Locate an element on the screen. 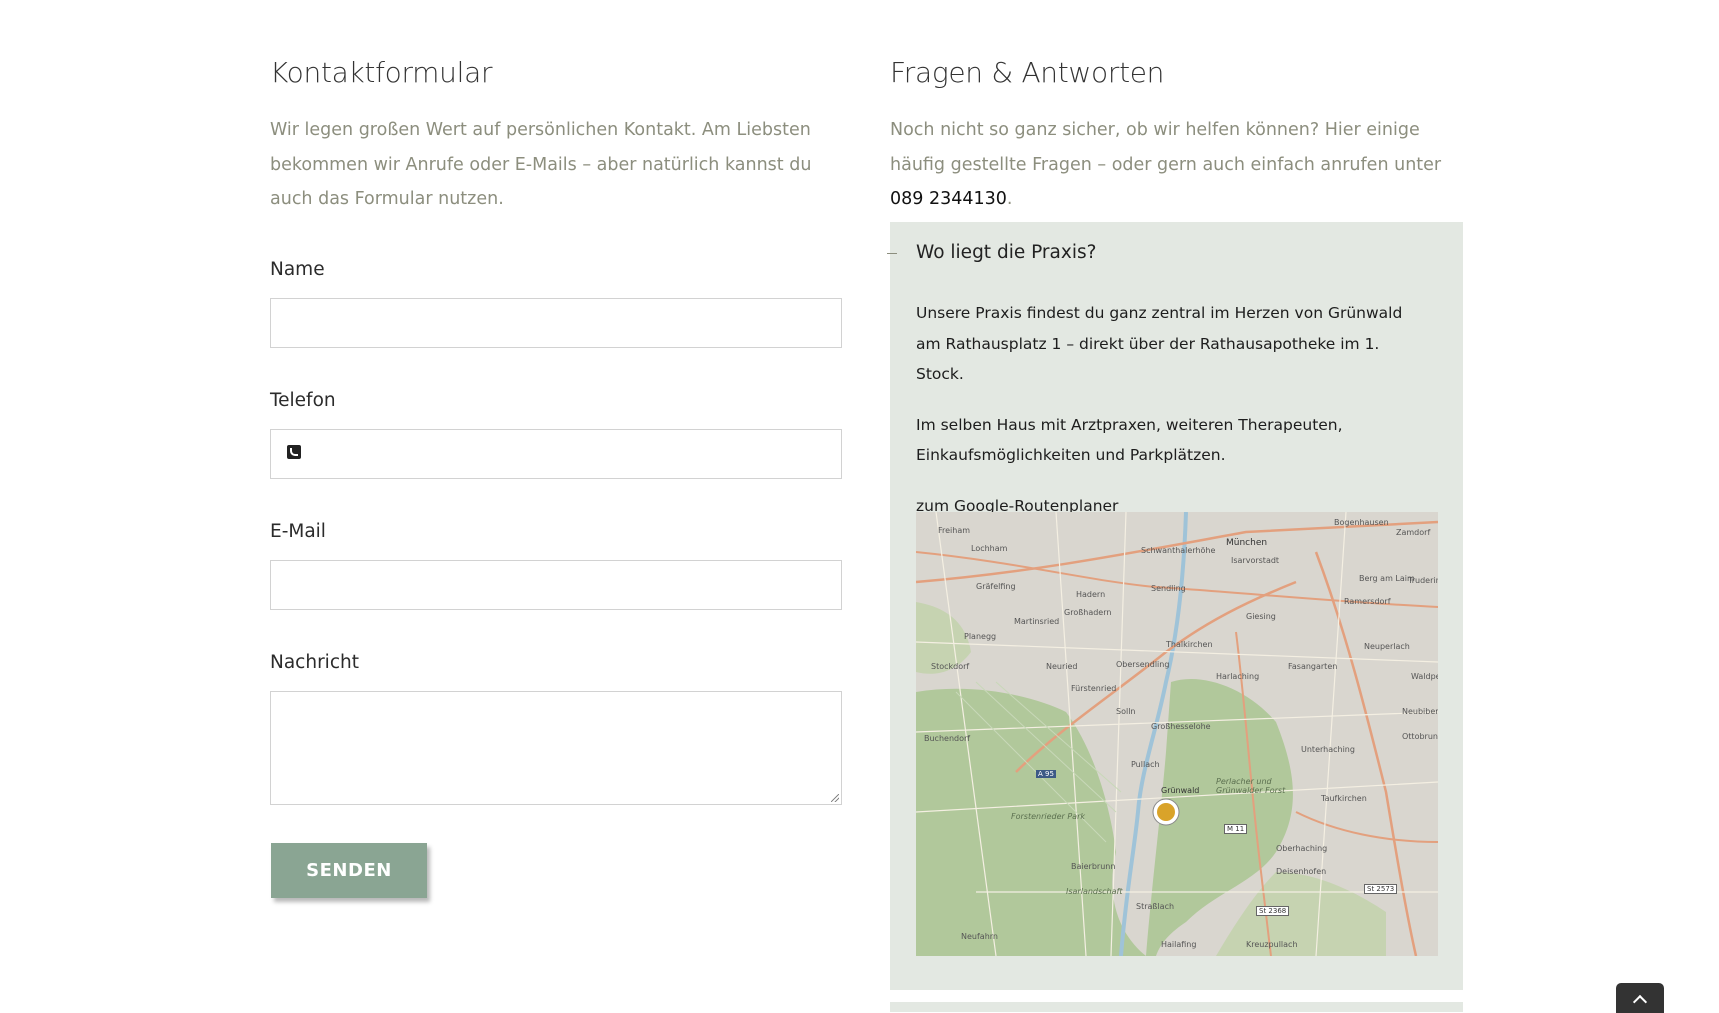 The image size is (1719, 1013). map-place-label: Gräfelfing is located at coordinates (996, 586).